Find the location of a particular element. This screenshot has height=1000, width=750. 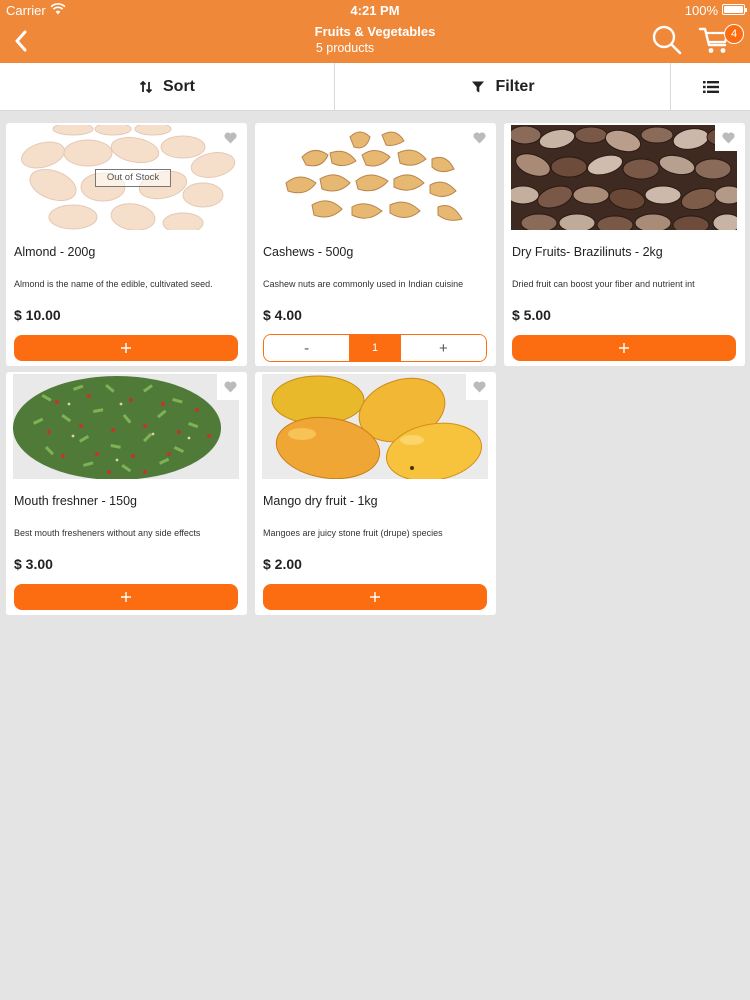

product-name: Dry Fruits- Brazilinuts - 2kg is located at coordinates (587, 252).